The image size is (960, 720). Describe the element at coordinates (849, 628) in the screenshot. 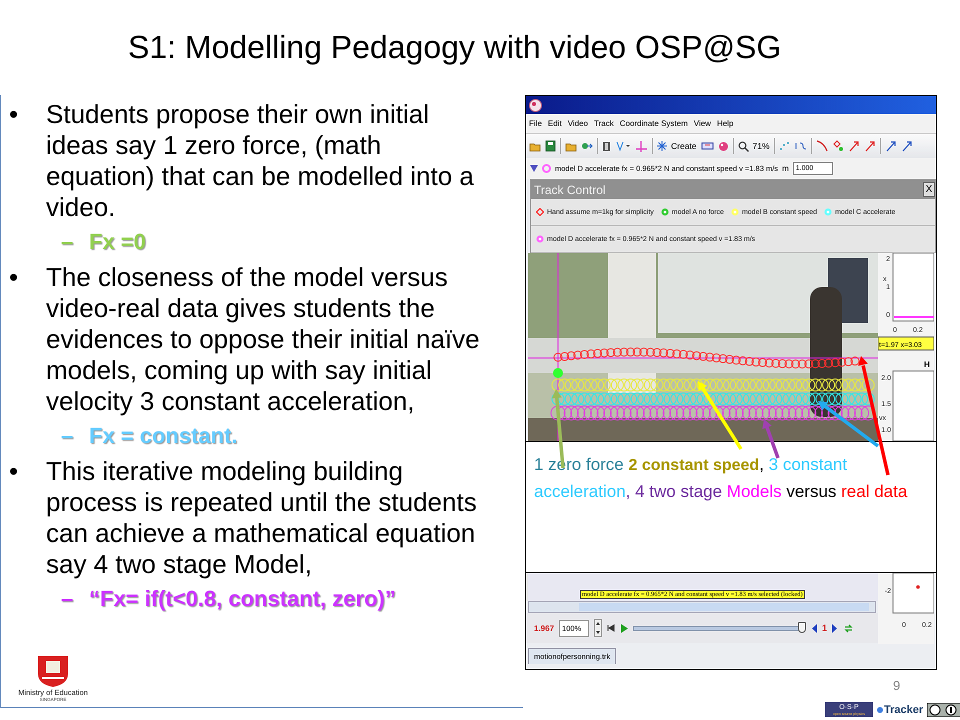

I see `loop-icon` at that location.